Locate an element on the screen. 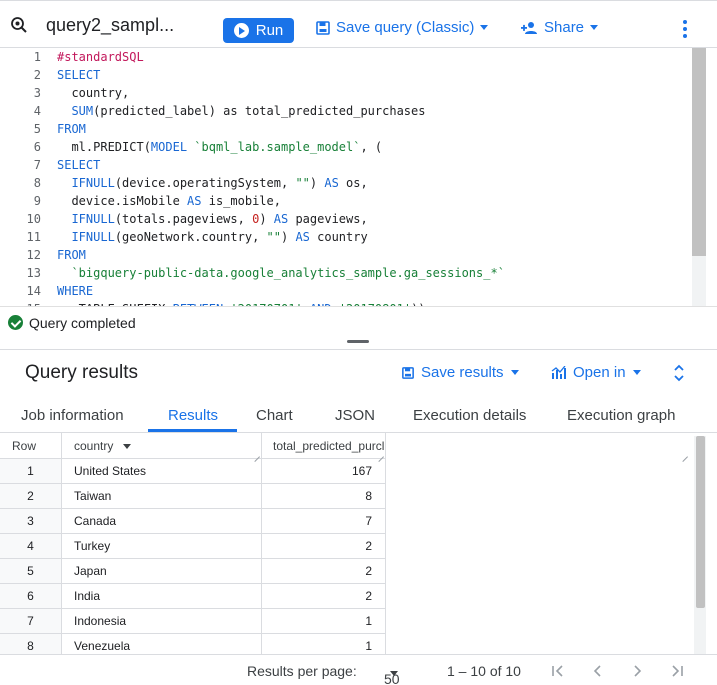  code-token: ml.PREDICT( is located at coordinates (104, 147).